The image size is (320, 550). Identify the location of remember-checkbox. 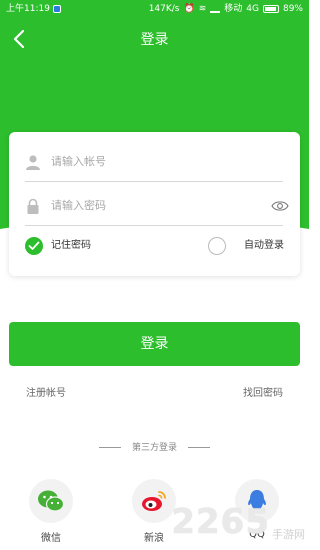
(34, 246).